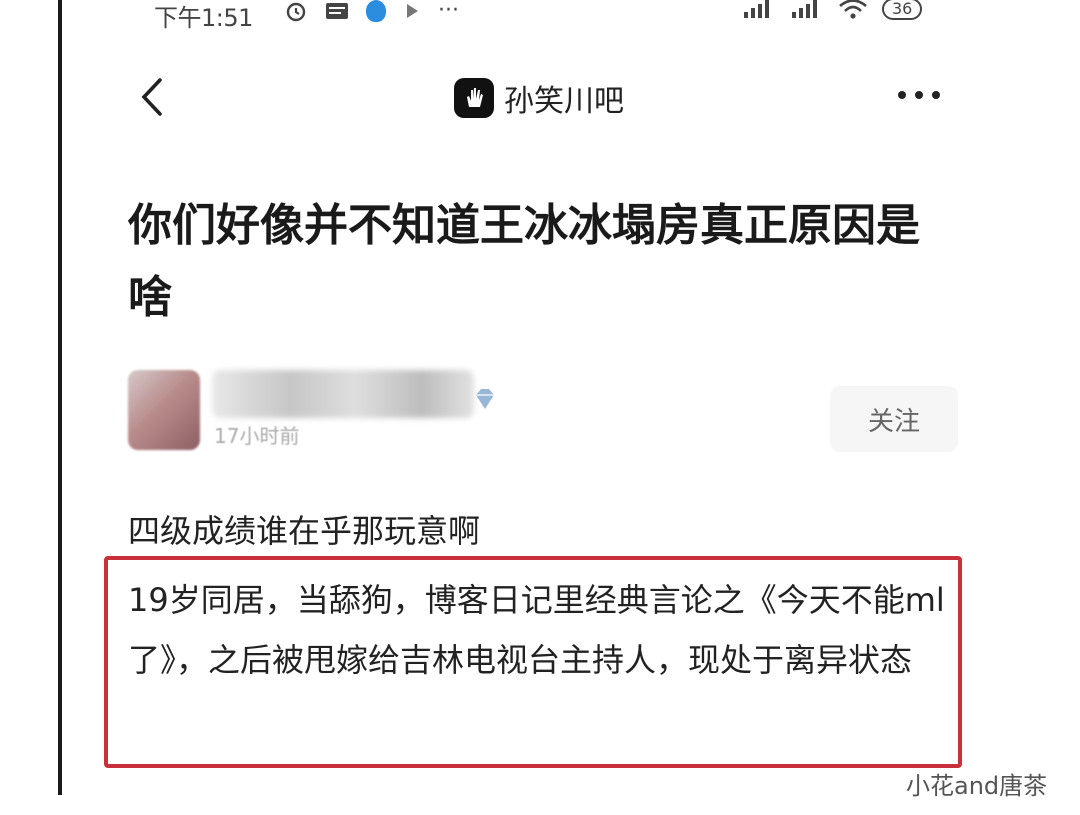 The image size is (1080, 815). I want to click on vip-diamond-icon, so click(485, 399).